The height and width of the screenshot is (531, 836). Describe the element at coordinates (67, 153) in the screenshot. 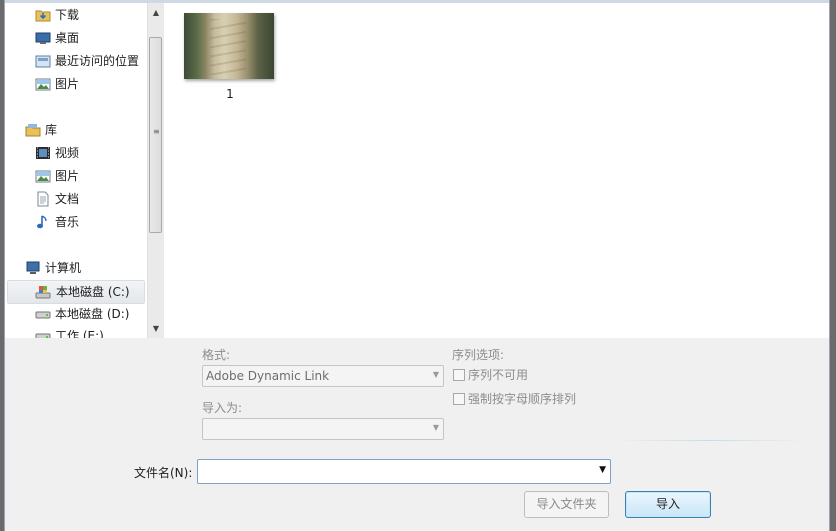

I see `nav-item-label: 视频` at that location.